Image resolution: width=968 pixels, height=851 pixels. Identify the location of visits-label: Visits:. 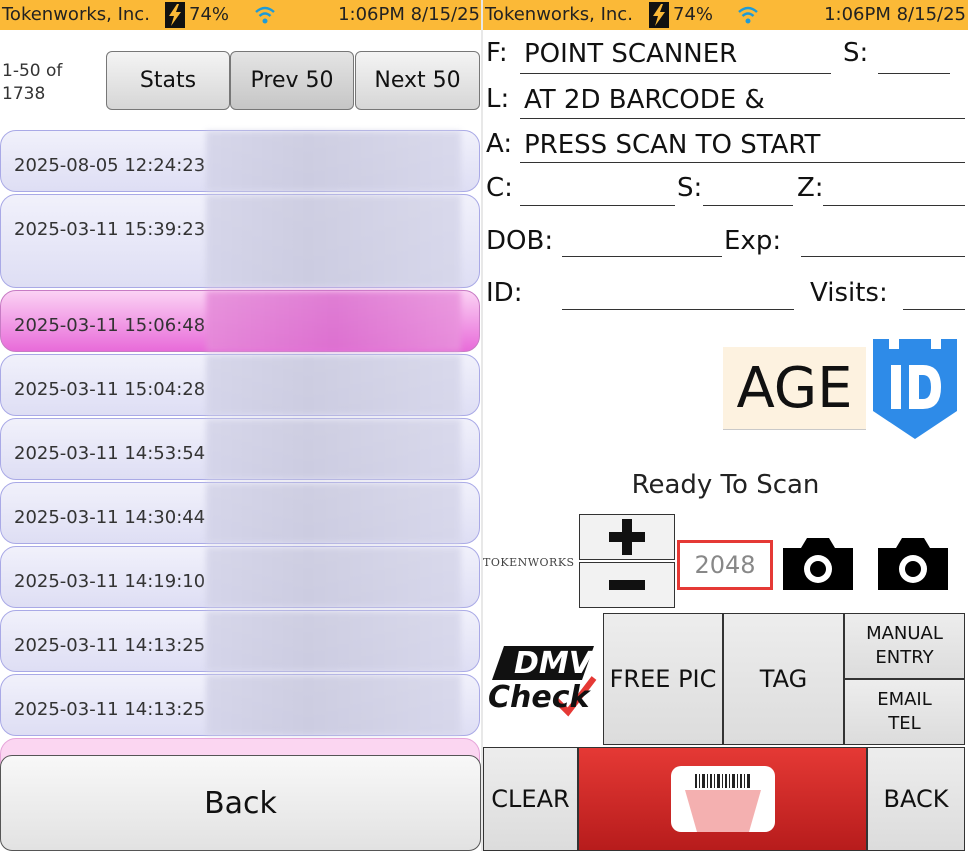
(849, 293).